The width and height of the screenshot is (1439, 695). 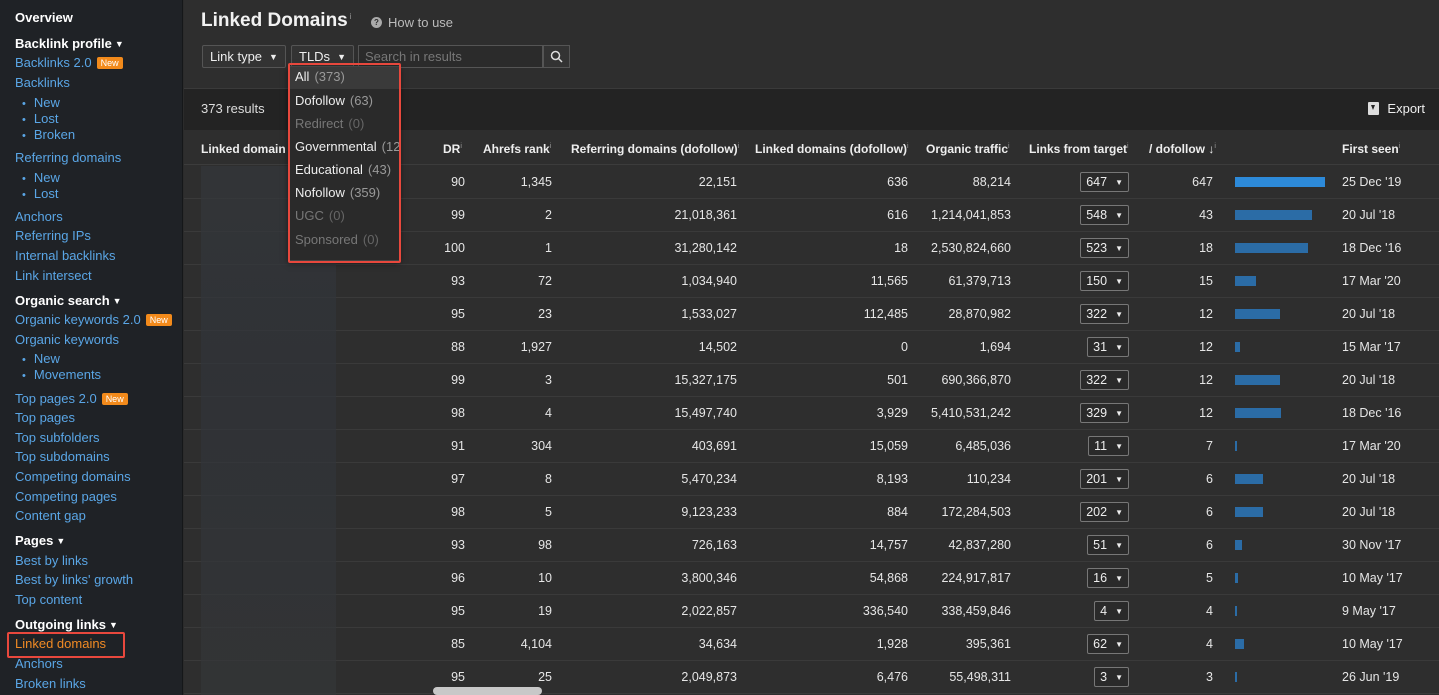 I want to click on sidebar-section-backlink-profile: Backlink profile ▼, so click(x=69, y=43).